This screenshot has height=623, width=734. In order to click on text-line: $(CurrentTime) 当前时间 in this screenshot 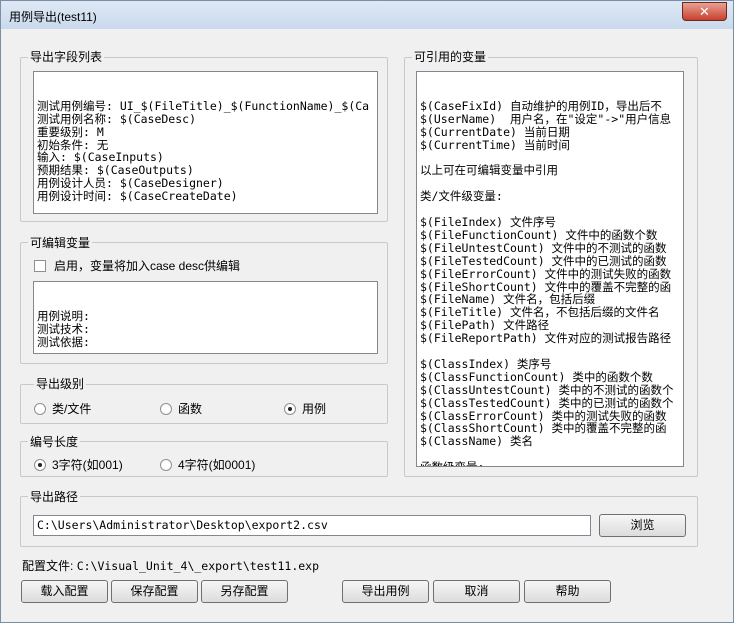, I will do `click(495, 144)`.